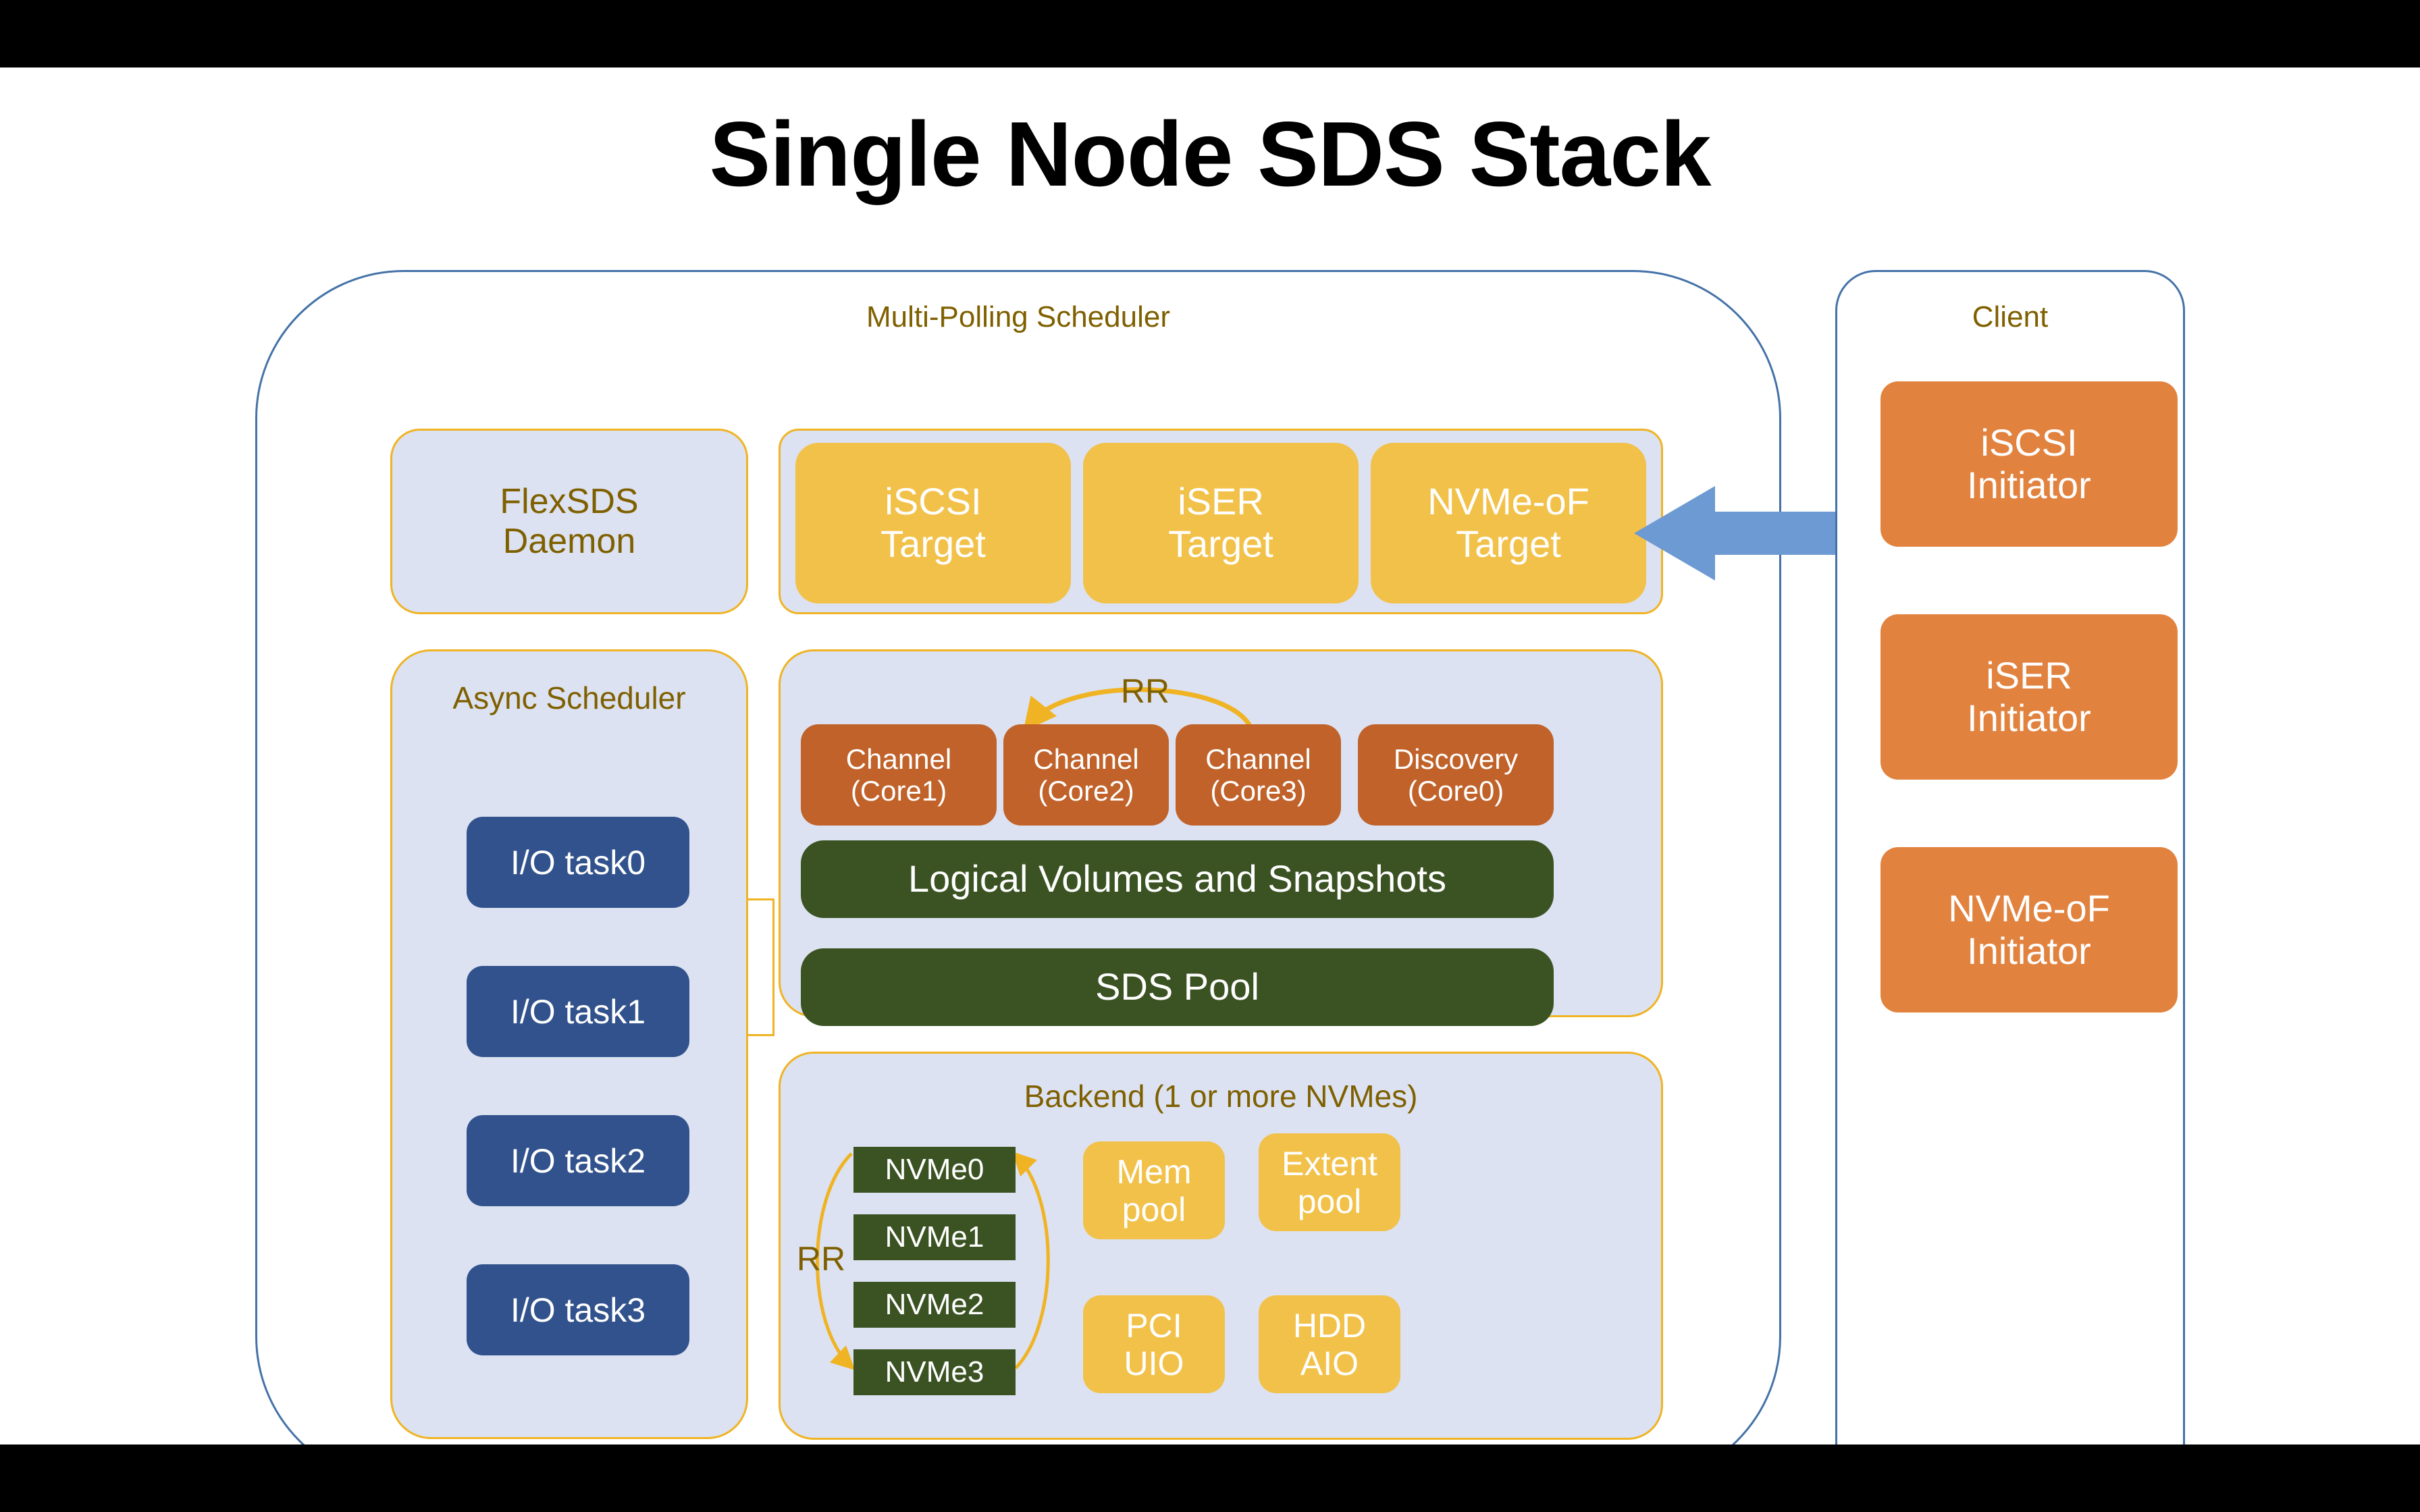  I want to click on mem-pool-box: Mem pool, so click(1154, 1190).